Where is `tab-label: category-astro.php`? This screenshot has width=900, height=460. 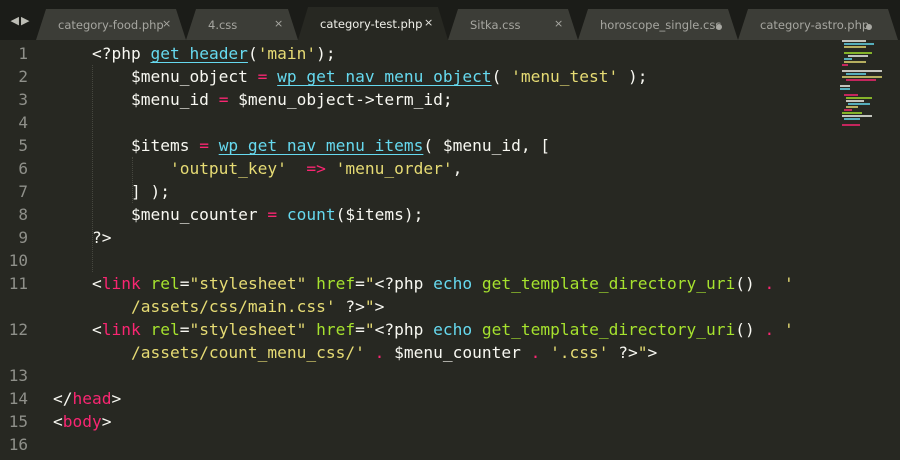
tab-label: category-astro.php is located at coordinates (815, 25).